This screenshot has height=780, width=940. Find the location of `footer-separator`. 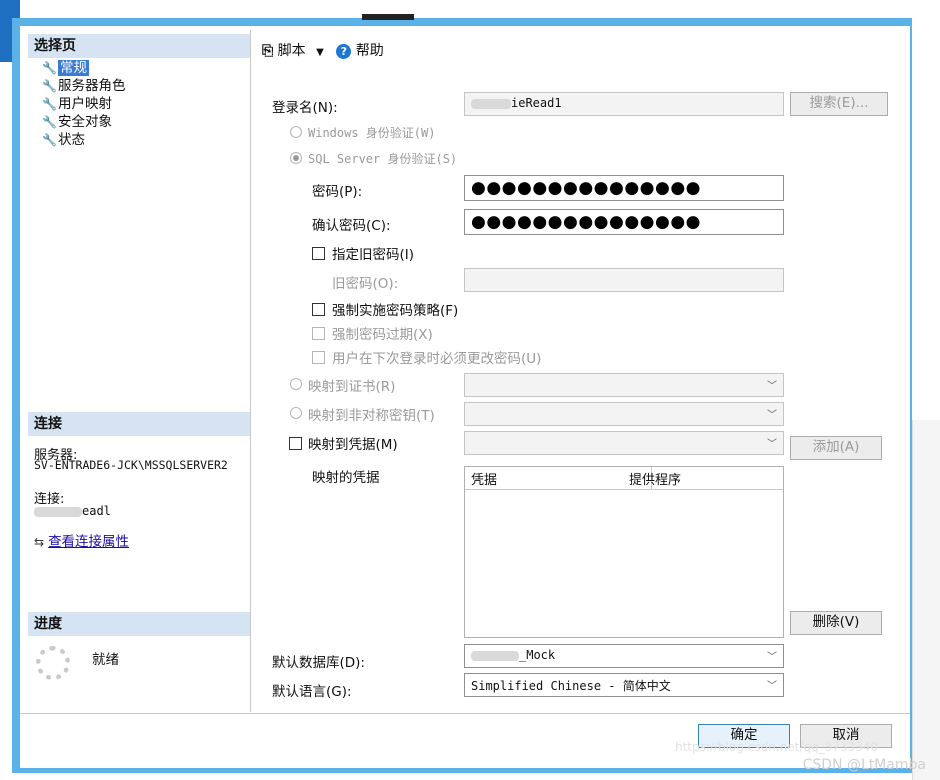

footer-separator is located at coordinates (465, 713).